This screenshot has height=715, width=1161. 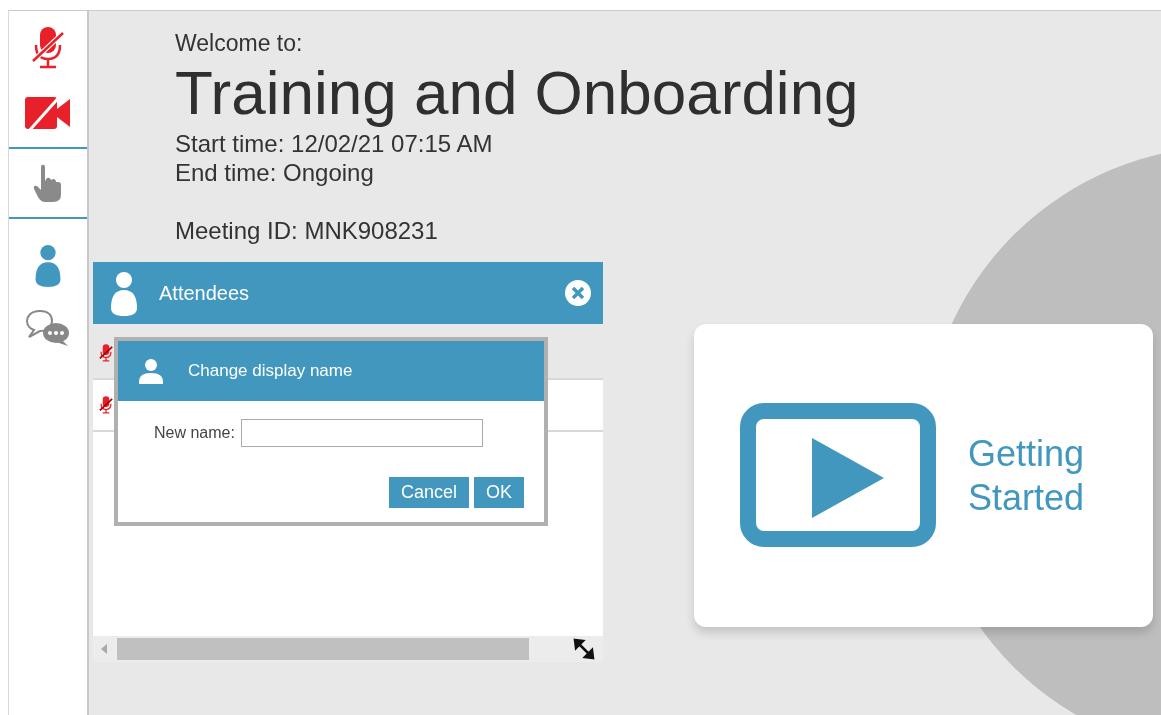 What do you see at coordinates (361, 433) in the screenshot?
I see `name-input` at bounding box center [361, 433].